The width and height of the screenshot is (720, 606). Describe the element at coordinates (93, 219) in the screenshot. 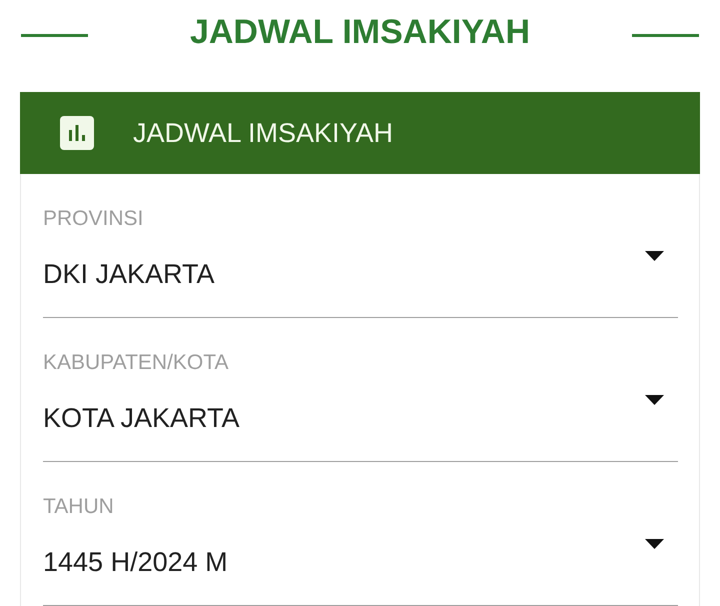

I see `field-label: PROVINSI` at that location.